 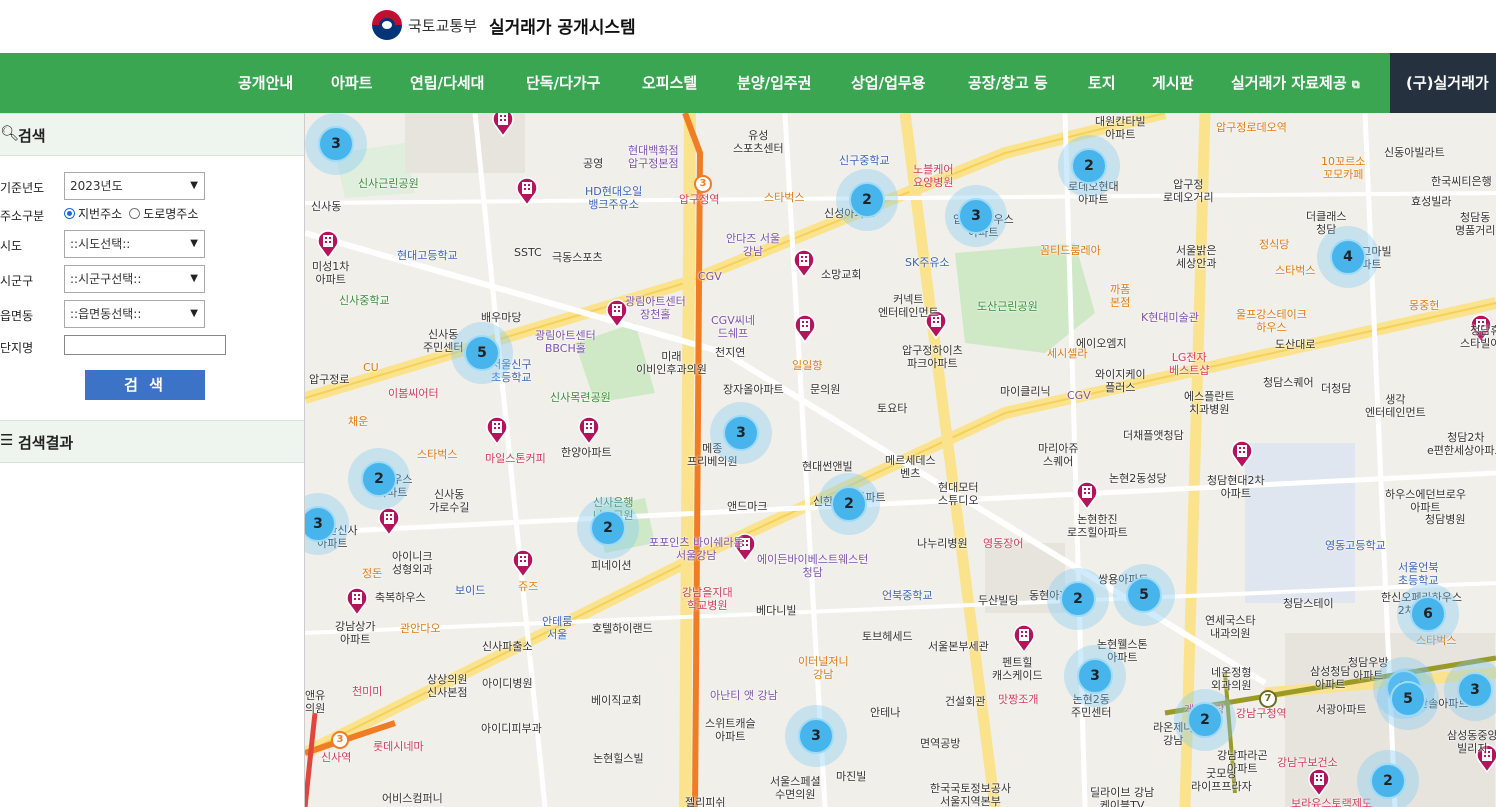 I want to click on map-poi-label: 현대모터 스튜디오, so click(x=958, y=494).